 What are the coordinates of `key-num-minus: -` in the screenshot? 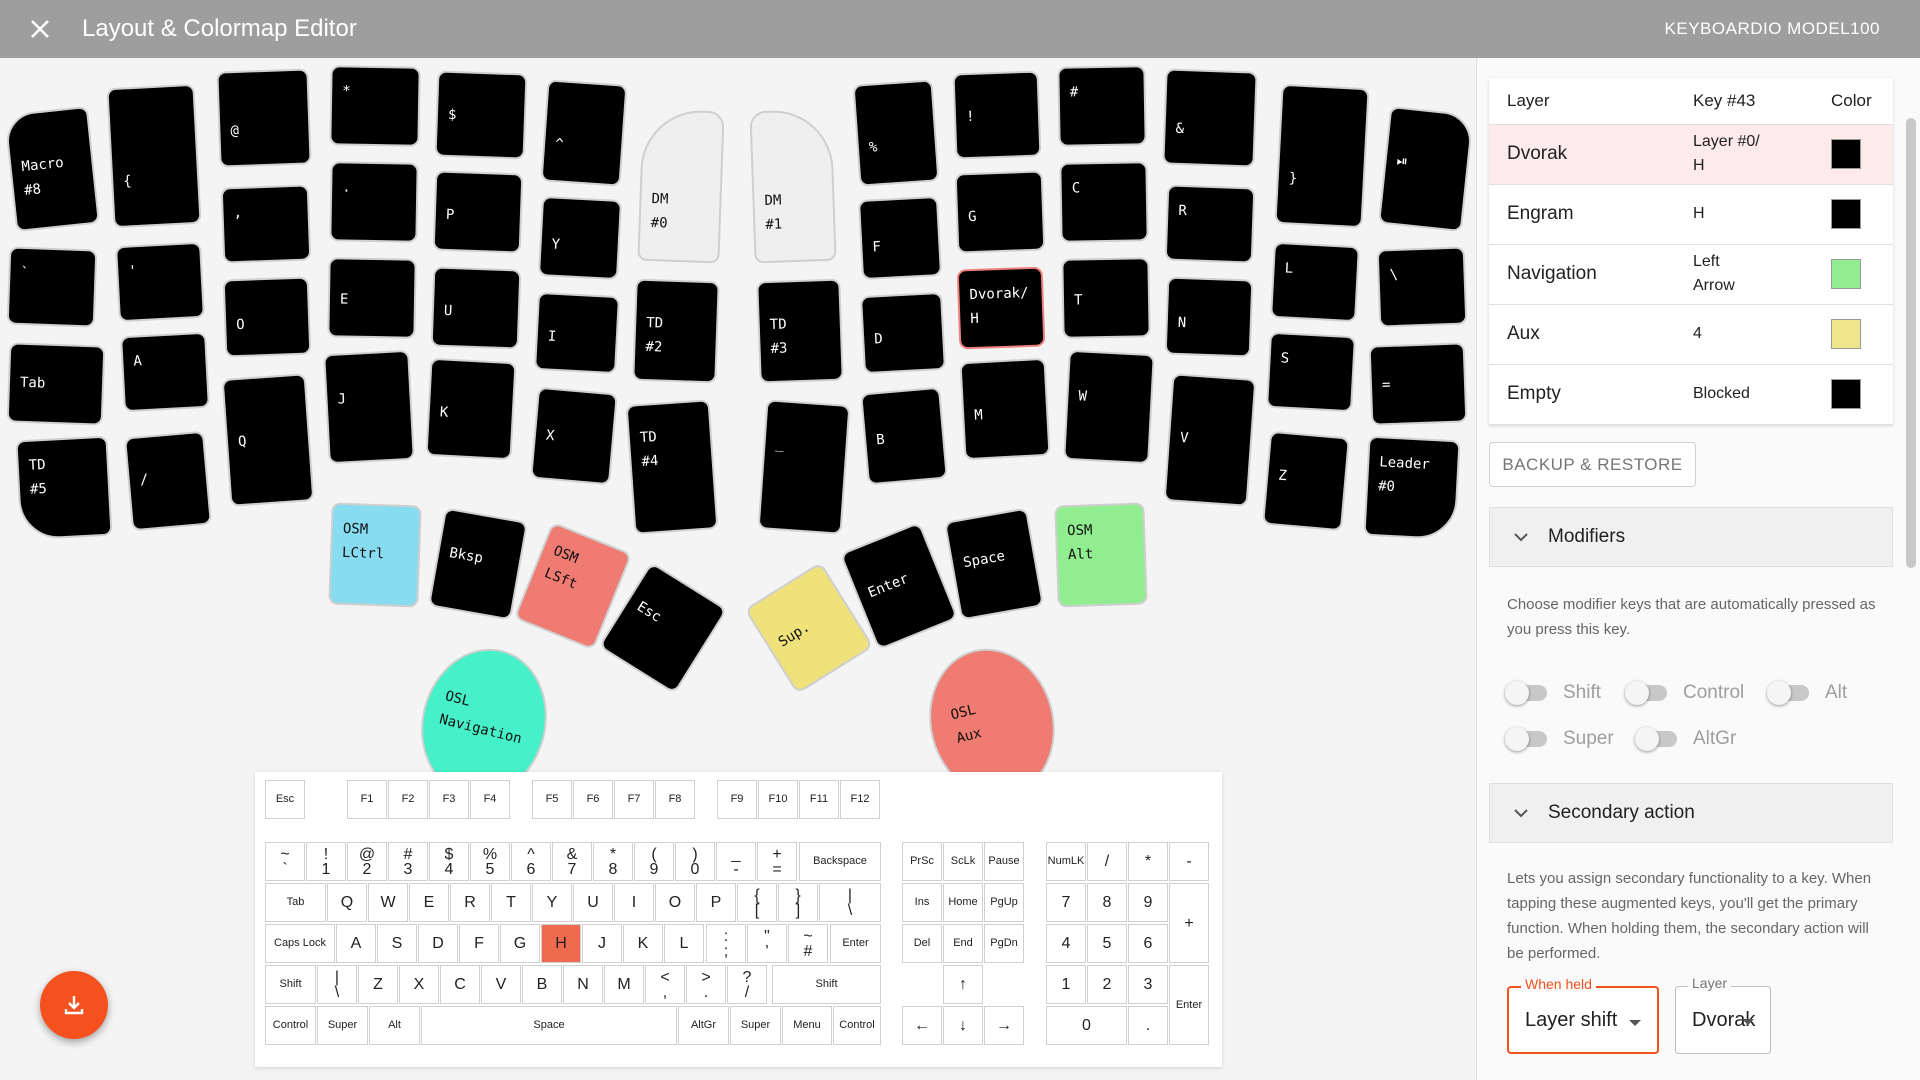 It's located at (1189, 861).